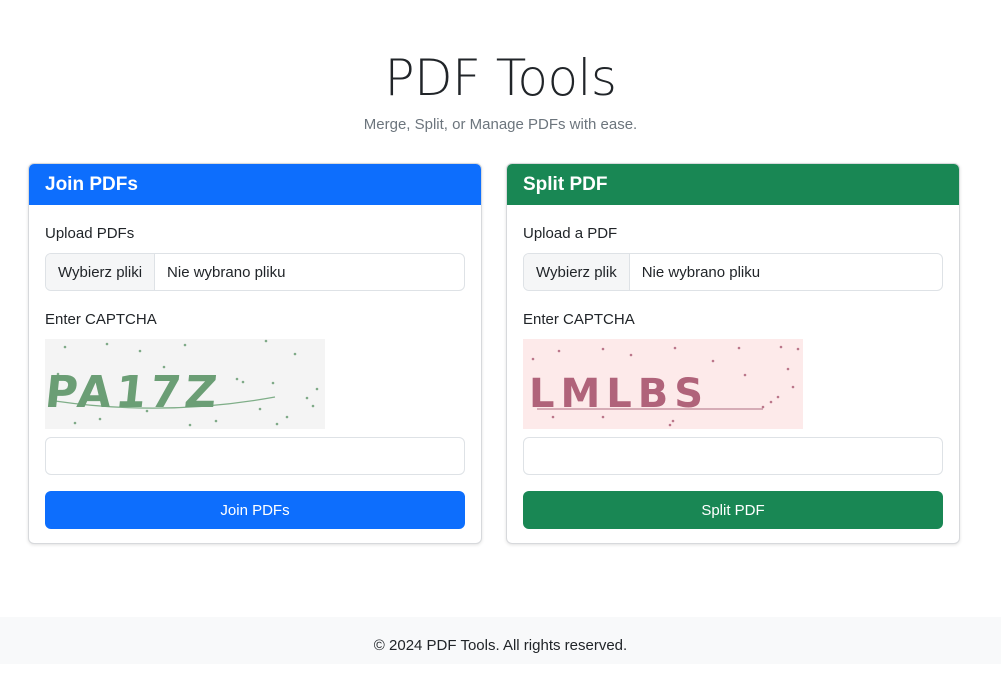 This screenshot has height=675, width=1001. I want to click on page-footer: © 2024 PDF Tools. All rights reserved., so click(500, 640).